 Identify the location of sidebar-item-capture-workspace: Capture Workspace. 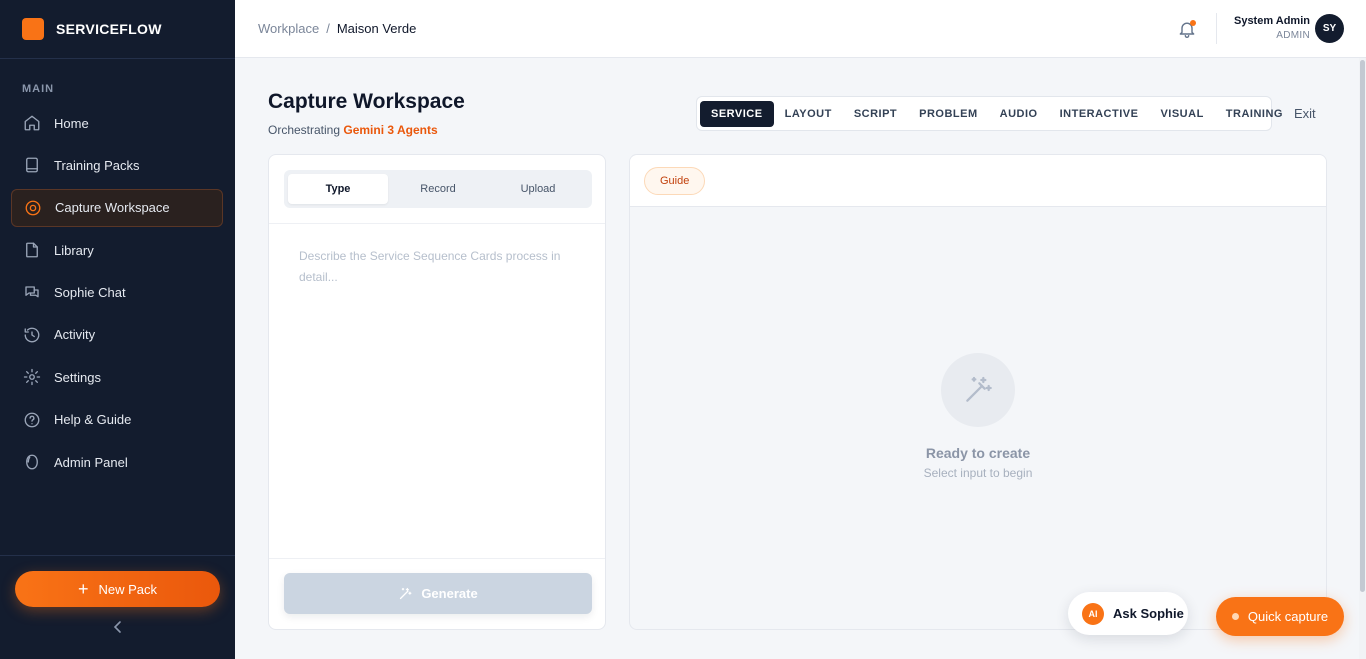
(117, 207).